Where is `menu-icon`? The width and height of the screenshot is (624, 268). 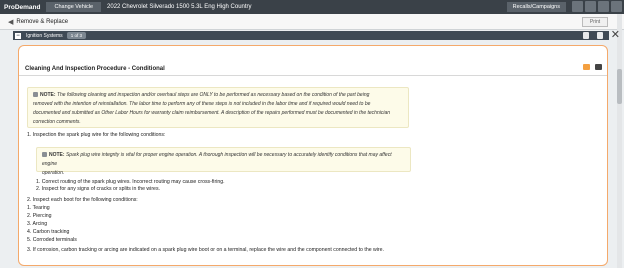
menu-icon is located at coordinates (616, 6).